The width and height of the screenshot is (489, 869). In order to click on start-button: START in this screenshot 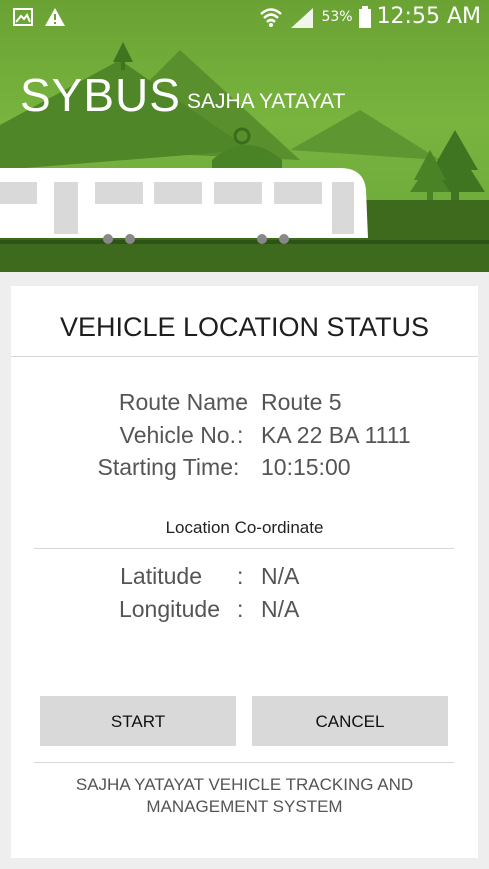, I will do `click(138, 721)`.